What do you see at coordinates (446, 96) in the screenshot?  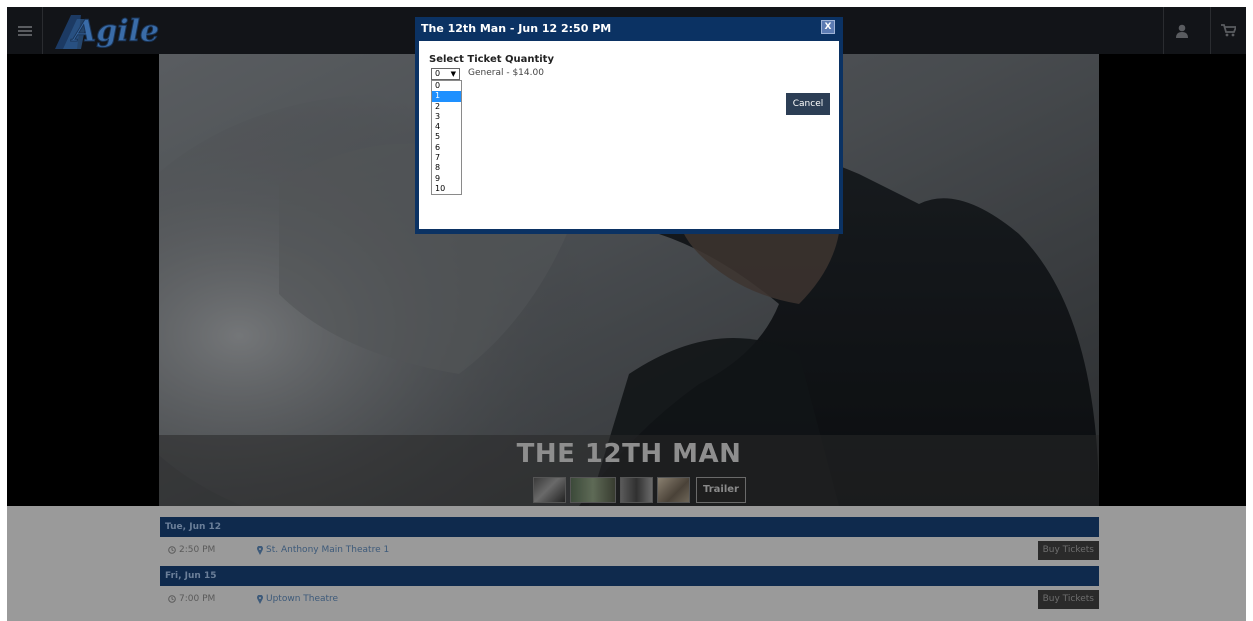 I see `quantity-option: 1` at bounding box center [446, 96].